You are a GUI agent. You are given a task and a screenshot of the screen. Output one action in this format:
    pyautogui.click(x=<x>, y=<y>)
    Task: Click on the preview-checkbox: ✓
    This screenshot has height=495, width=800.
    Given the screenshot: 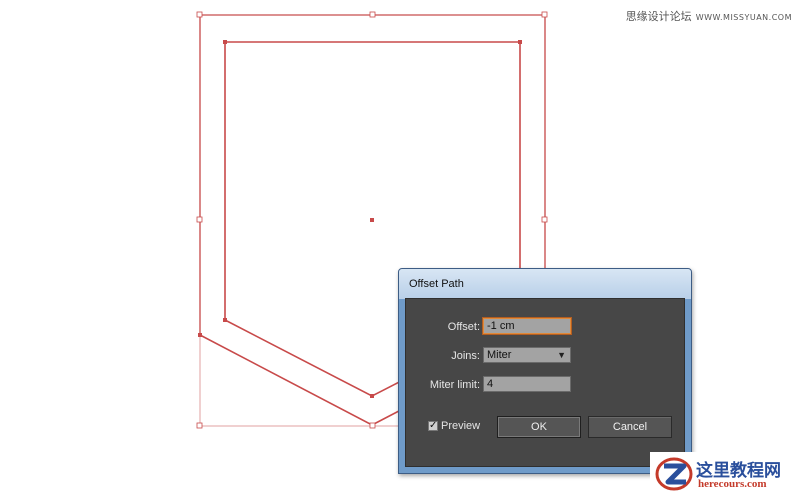 What is the action you would take?
    pyautogui.click(x=433, y=426)
    